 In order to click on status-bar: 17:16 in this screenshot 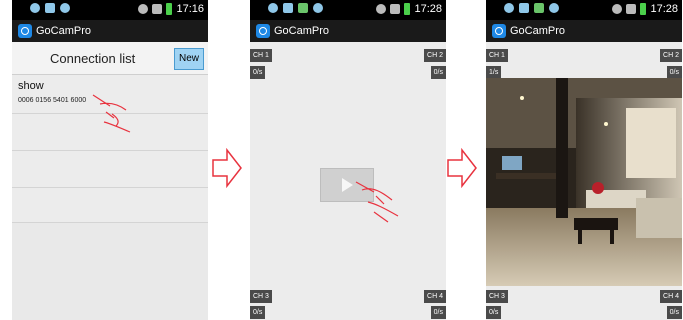, I will do `click(110, 10)`.